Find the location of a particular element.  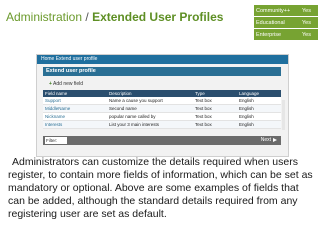

edition-row: Community++ Yes is located at coordinates (286, 11).